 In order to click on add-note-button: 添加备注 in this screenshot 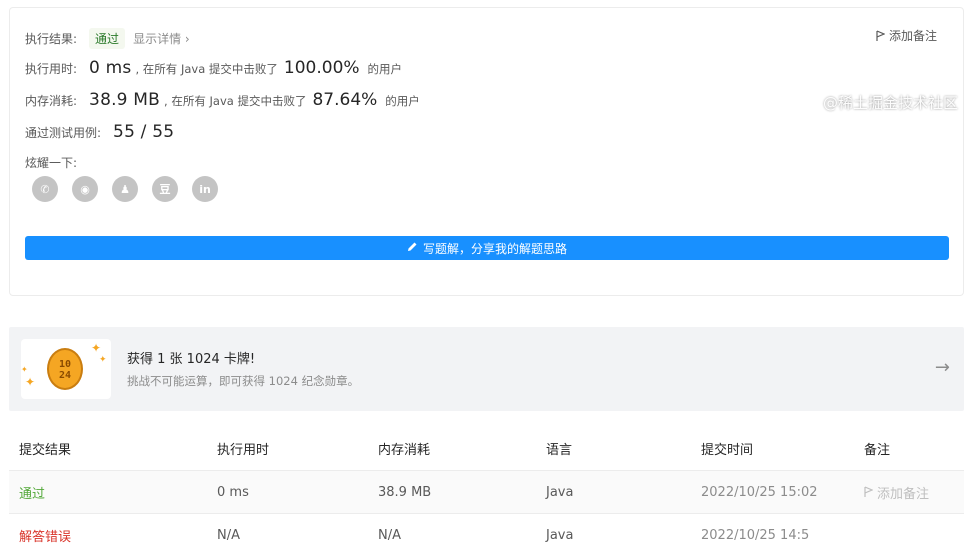, I will do `click(906, 35)`.